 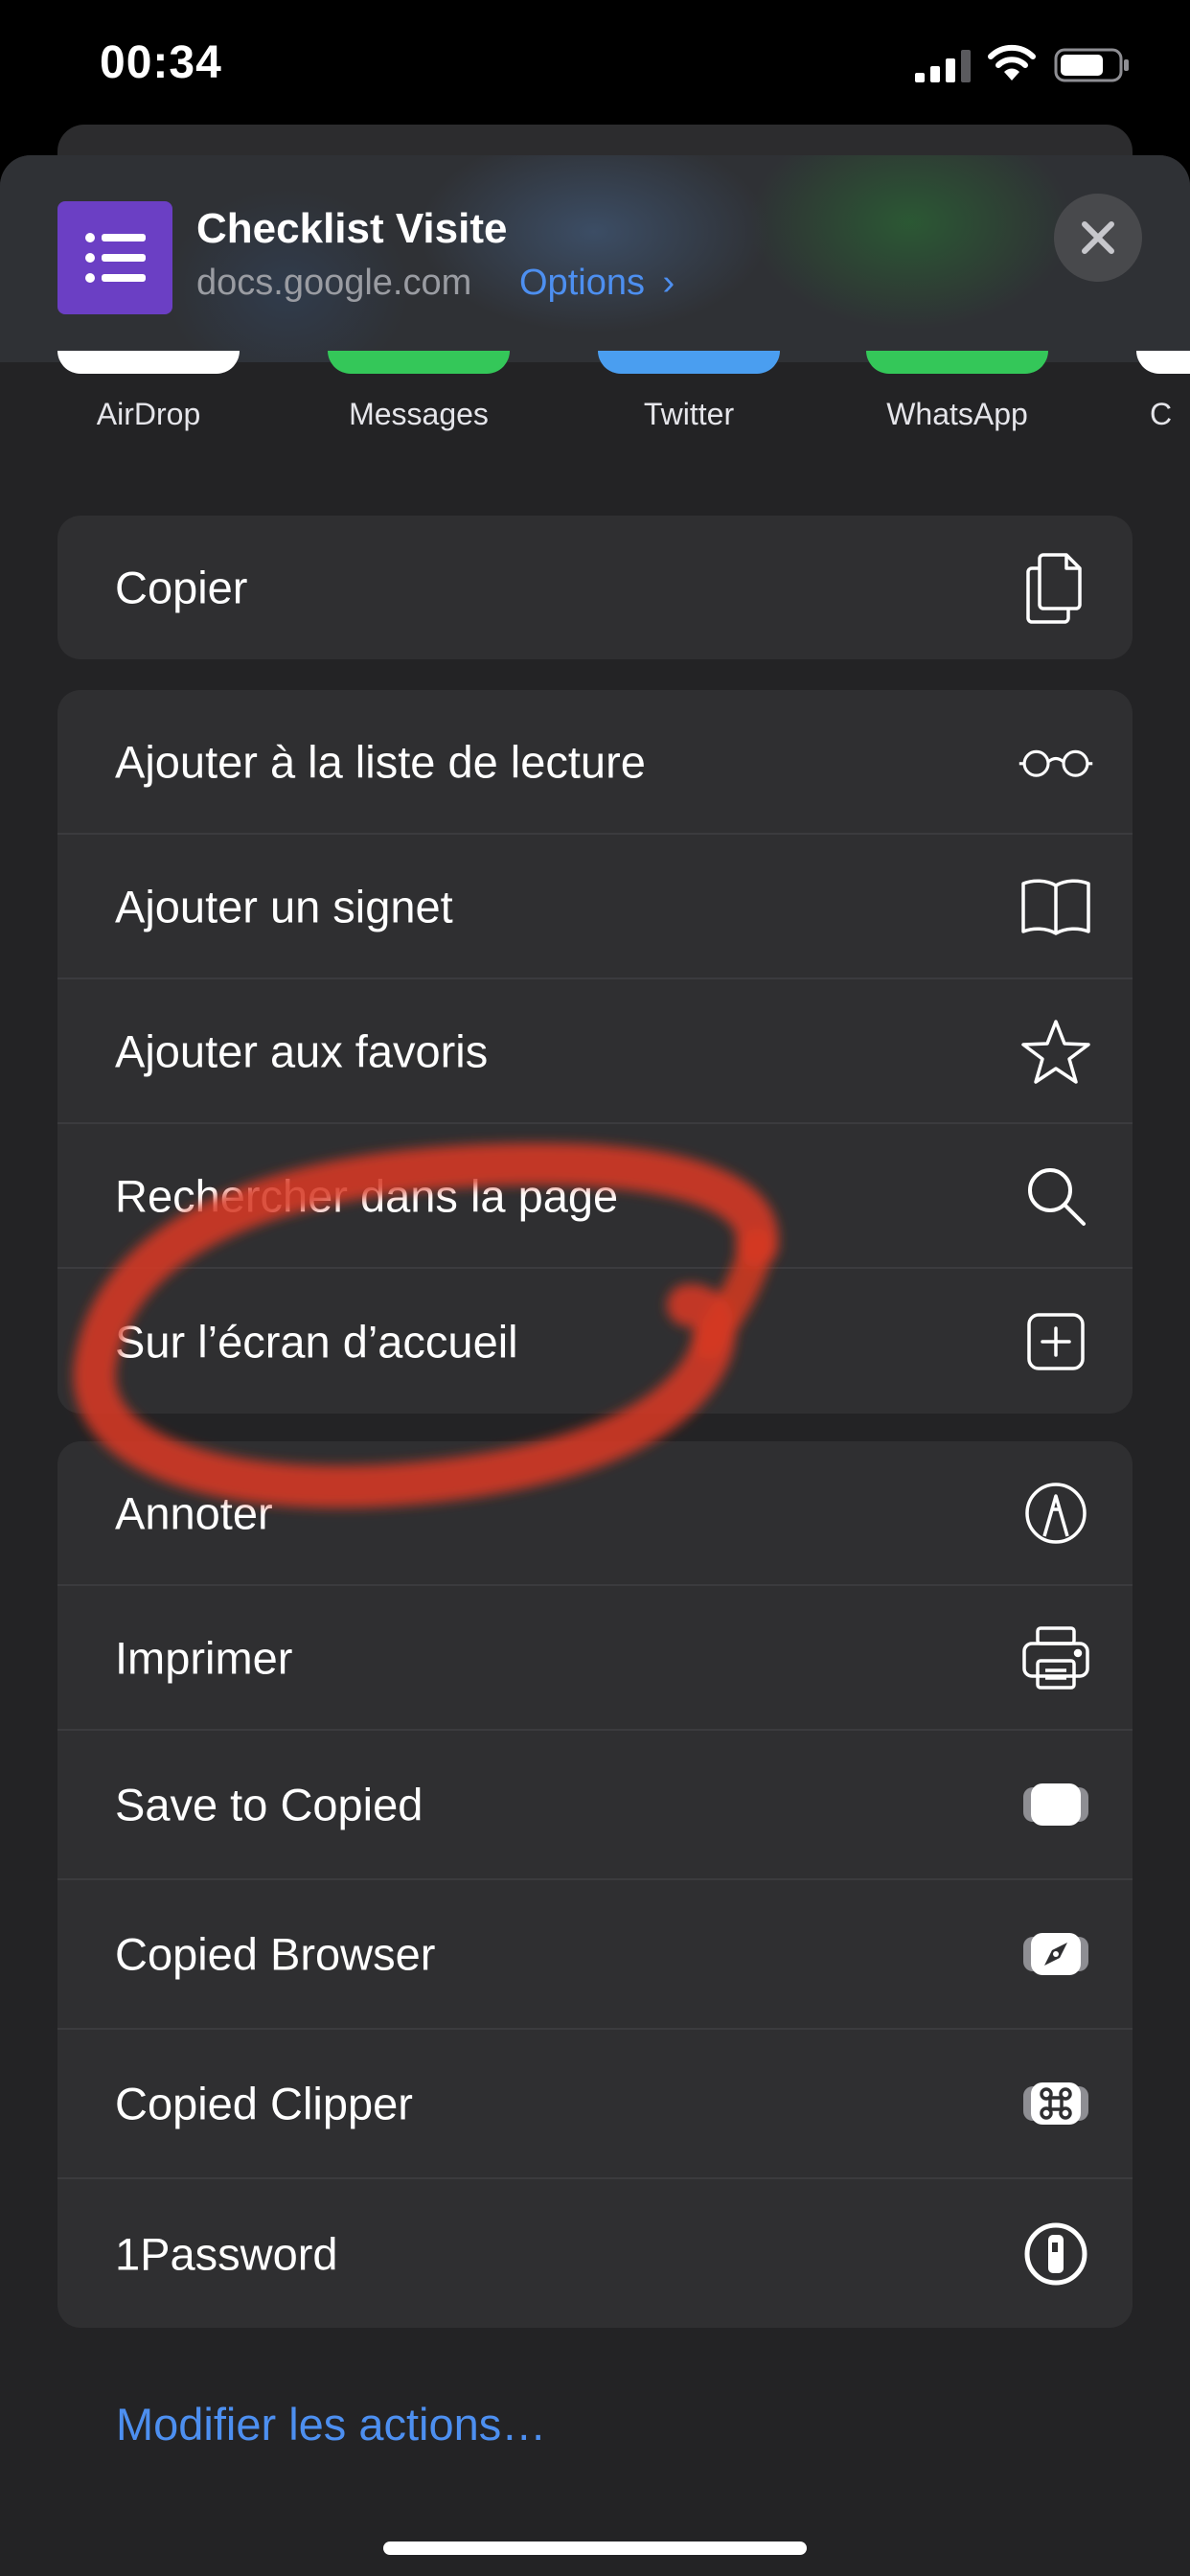 What do you see at coordinates (269, 1805) in the screenshot?
I see `action-label: Save to Copied` at bounding box center [269, 1805].